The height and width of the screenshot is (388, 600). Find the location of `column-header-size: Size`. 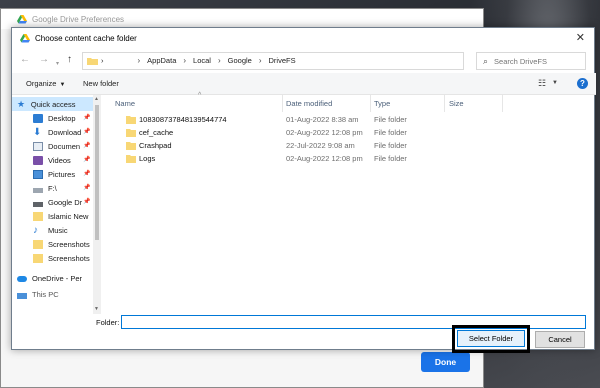

column-header-size: Size is located at coordinates (456, 103).